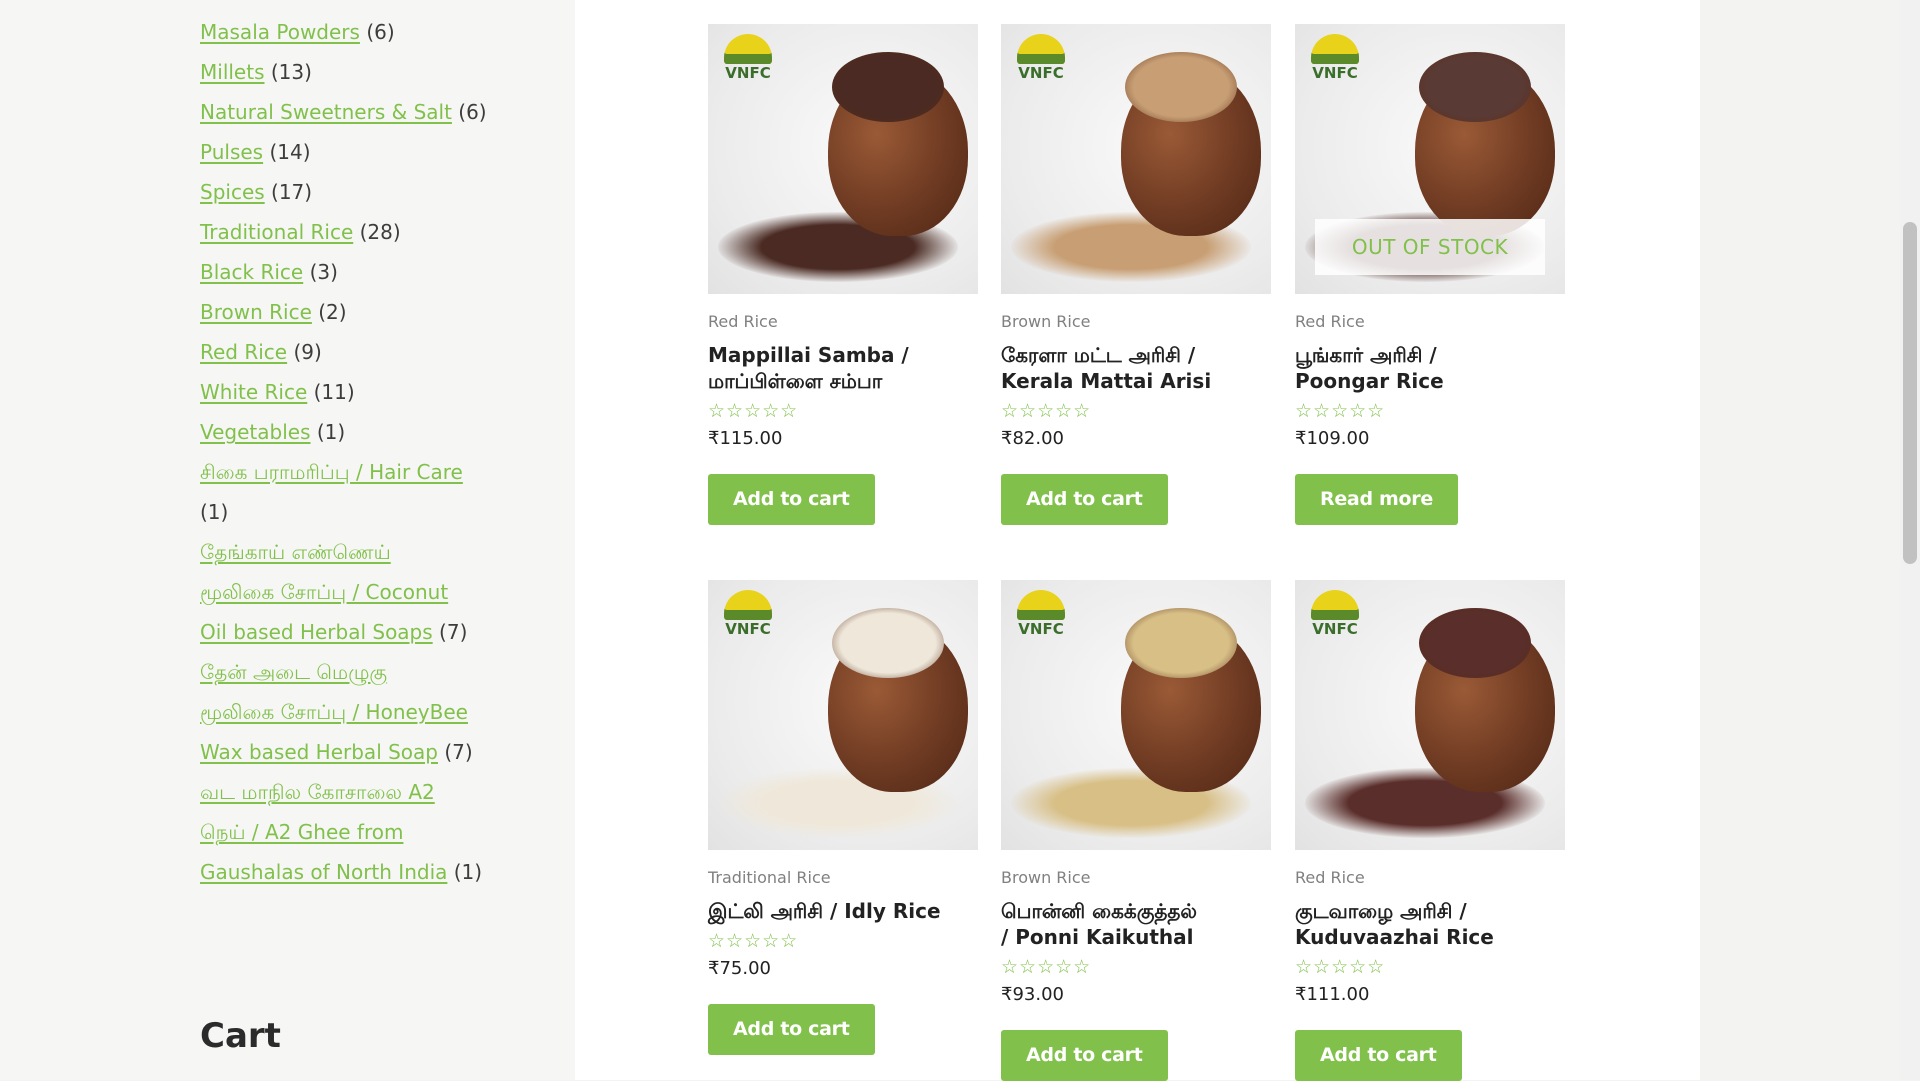 Image resolution: width=1920 pixels, height=1081 pixels. Describe the element at coordinates (1910, 393) in the screenshot. I see `scrollbar-thumb` at that location.